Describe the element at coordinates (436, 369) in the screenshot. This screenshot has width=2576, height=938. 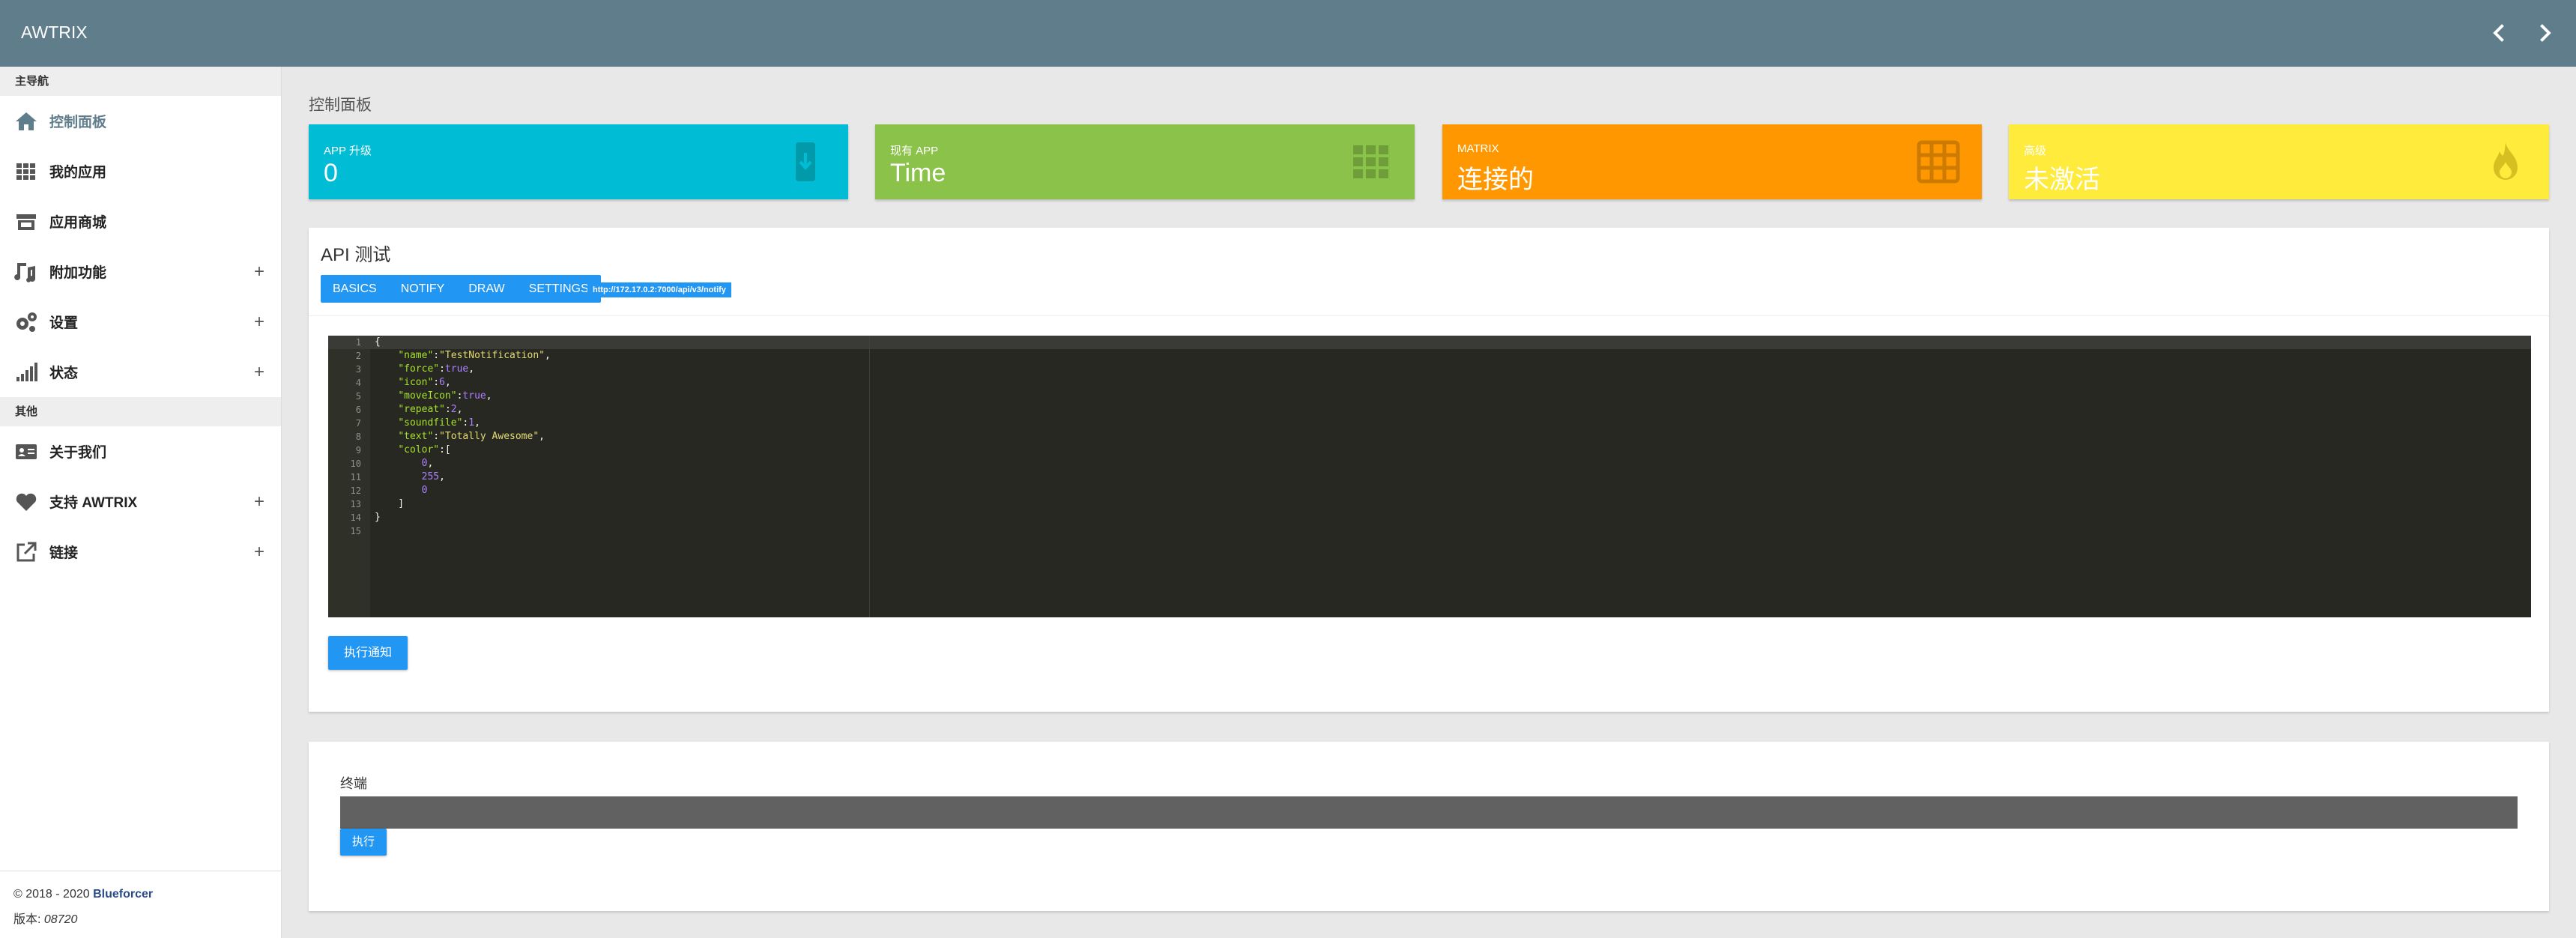
I see `editor-code-line: "force":true,` at that location.